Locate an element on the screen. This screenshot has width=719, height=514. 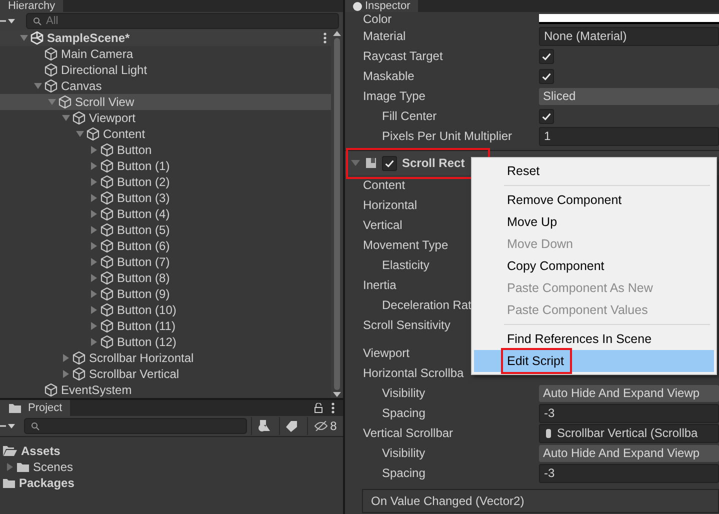
property-label: Image Type is located at coordinates (394, 96).